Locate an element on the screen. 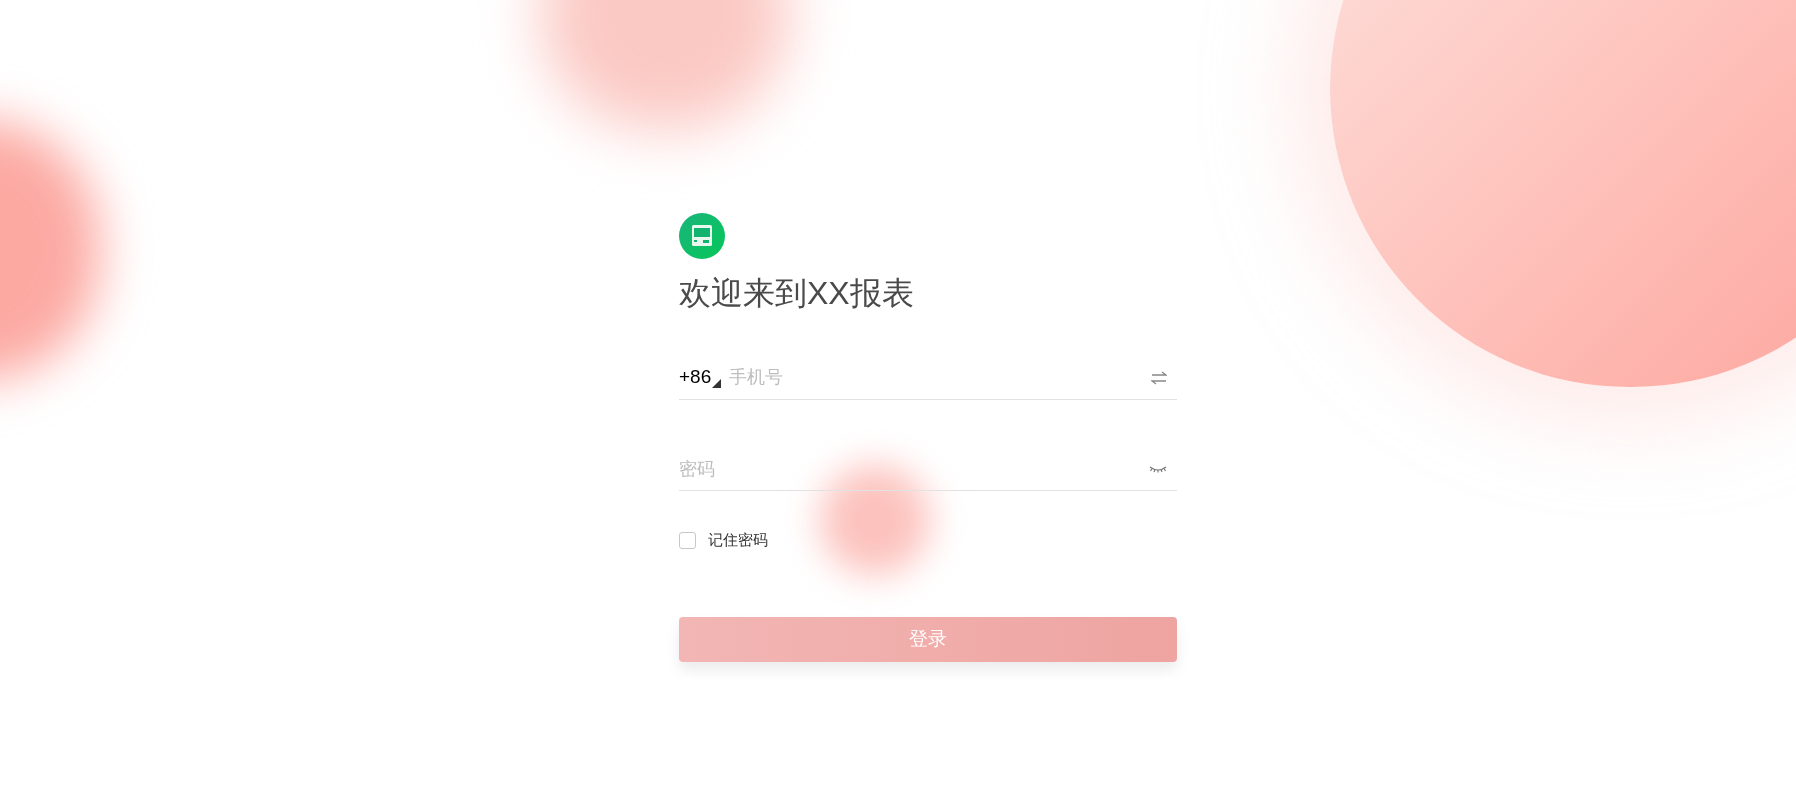 The image size is (1796, 795). swap-icon is located at coordinates (1159, 377).